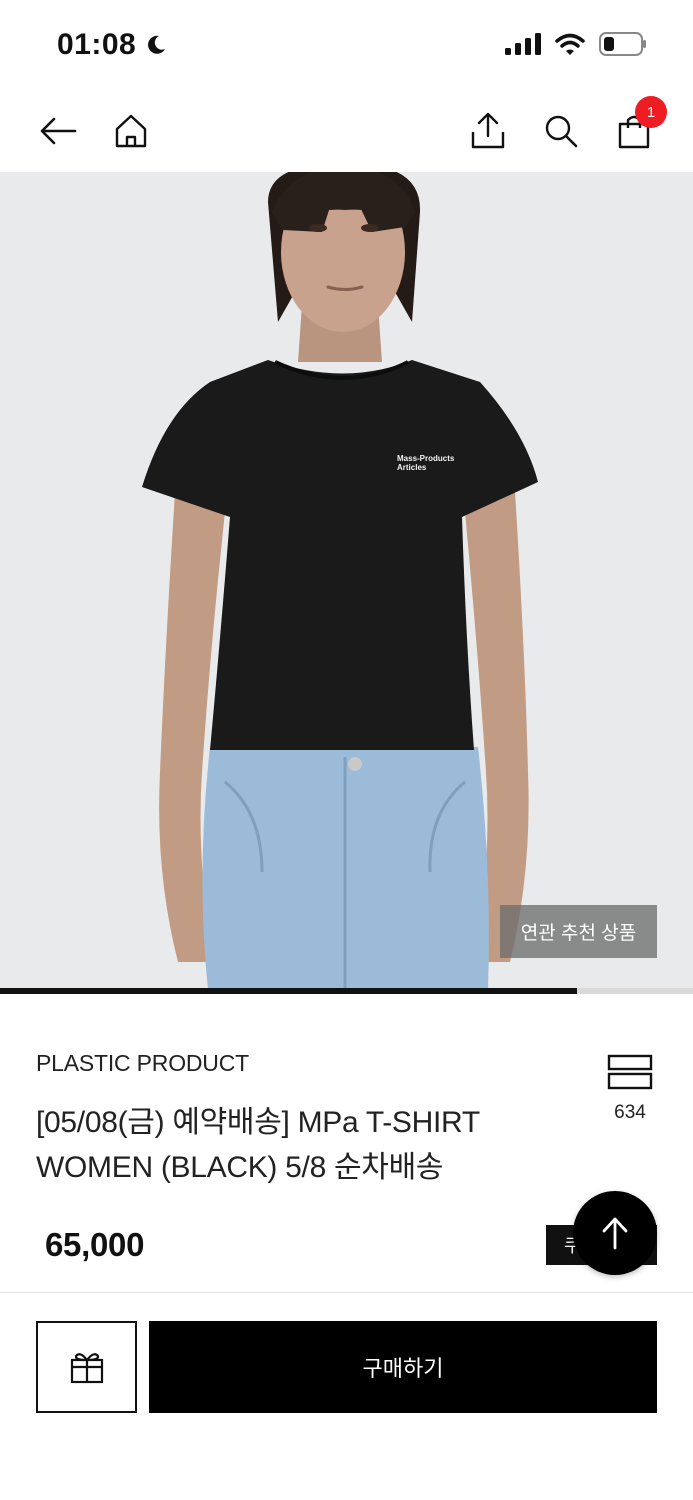 This screenshot has width=693, height=1500. Describe the element at coordinates (142, 1063) in the screenshot. I see `brand-name: PLASTIC PRODUCT` at that location.